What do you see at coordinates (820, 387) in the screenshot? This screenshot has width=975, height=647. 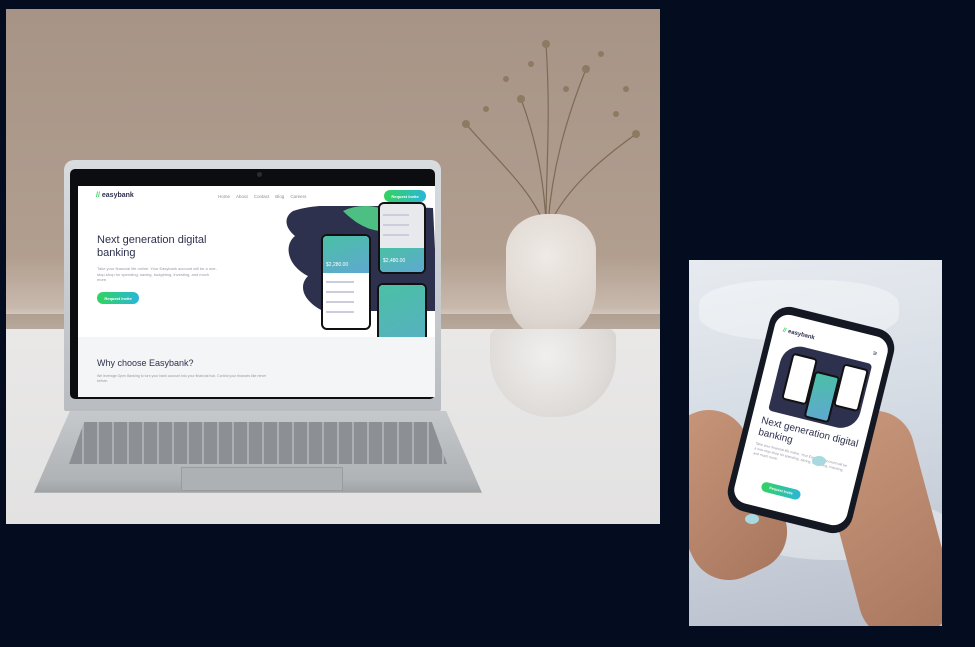 I see `mobile-hero-illustration` at bounding box center [820, 387].